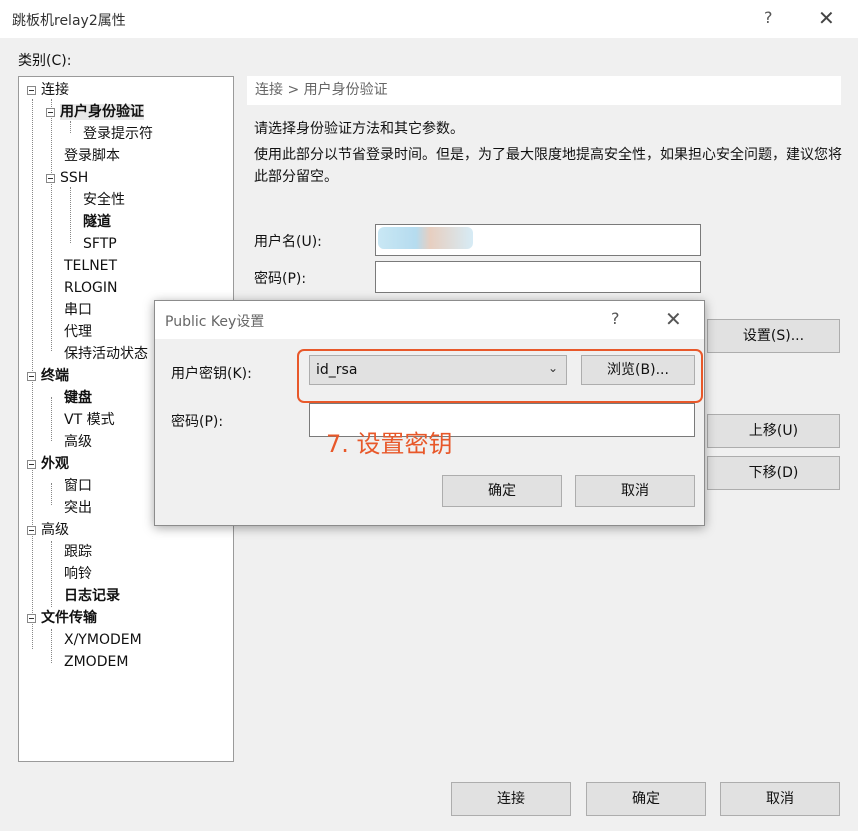 This screenshot has width=858, height=831. What do you see at coordinates (78, 486) in the screenshot?
I see `tree-item-window: 窗口` at bounding box center [78, 486].